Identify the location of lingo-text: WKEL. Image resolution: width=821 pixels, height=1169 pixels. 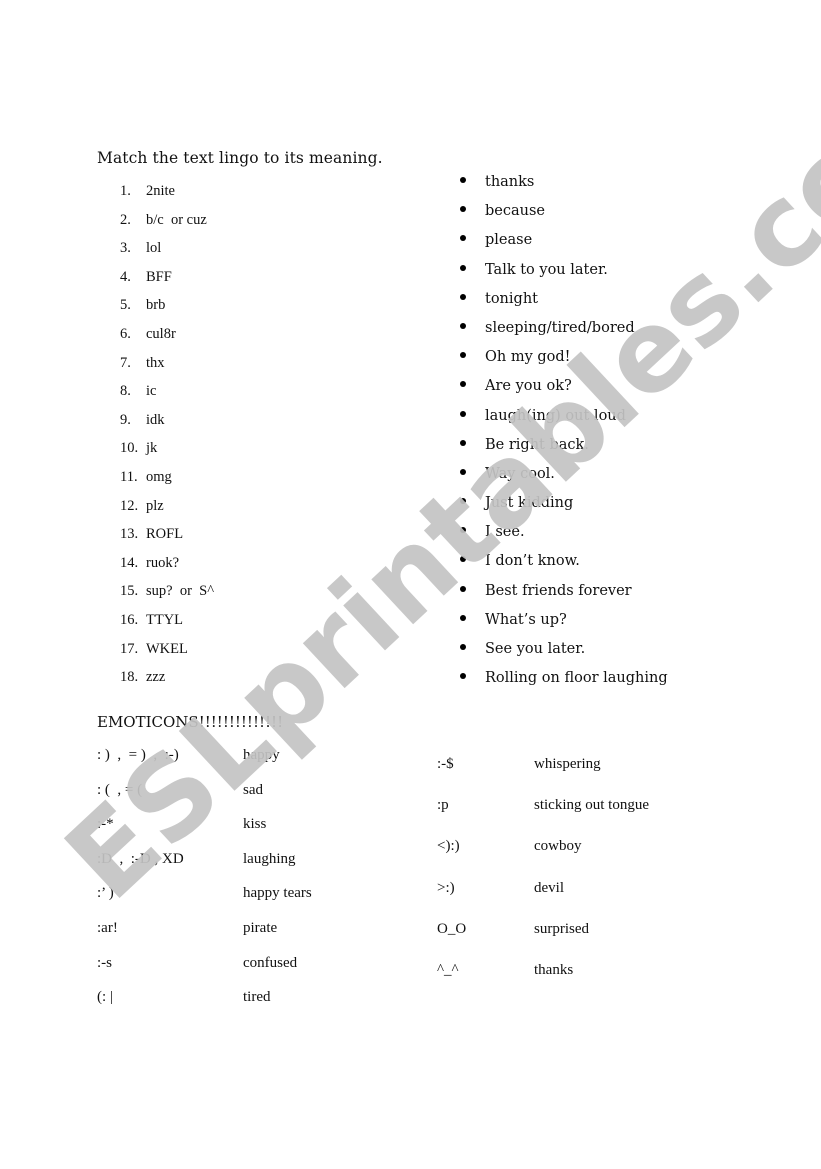
(167, 648).